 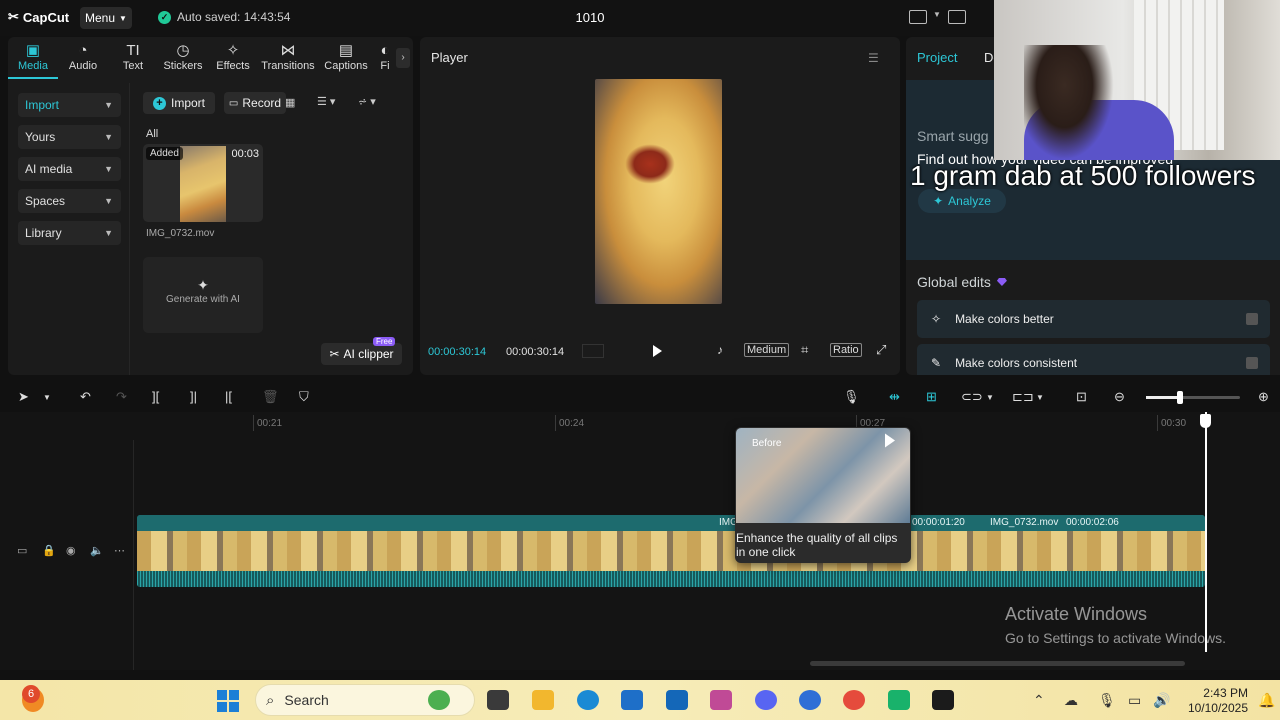 What do you see at coordinates (69, 233) in the screenshot?
I see `sidenav-item-library: Library ▼` at bounding box center [69, 233].